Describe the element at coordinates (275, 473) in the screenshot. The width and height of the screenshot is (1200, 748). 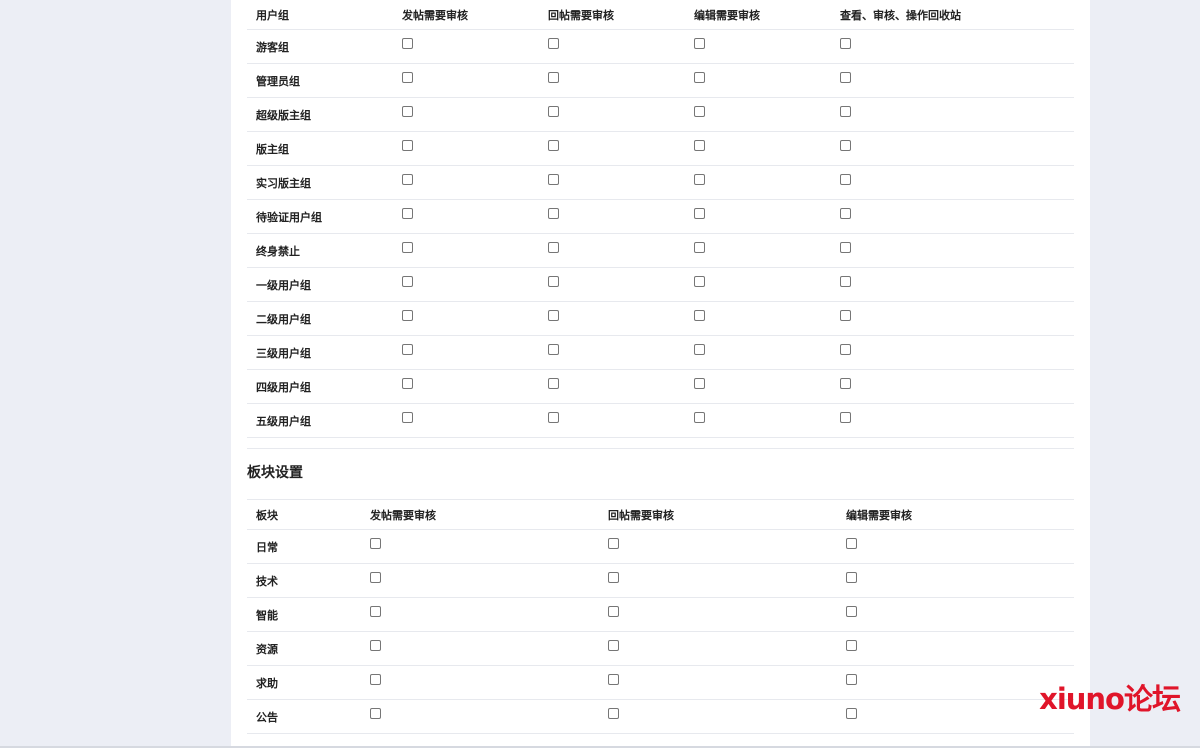
I see `section-title-forum-settings: 板块设置` at that location.